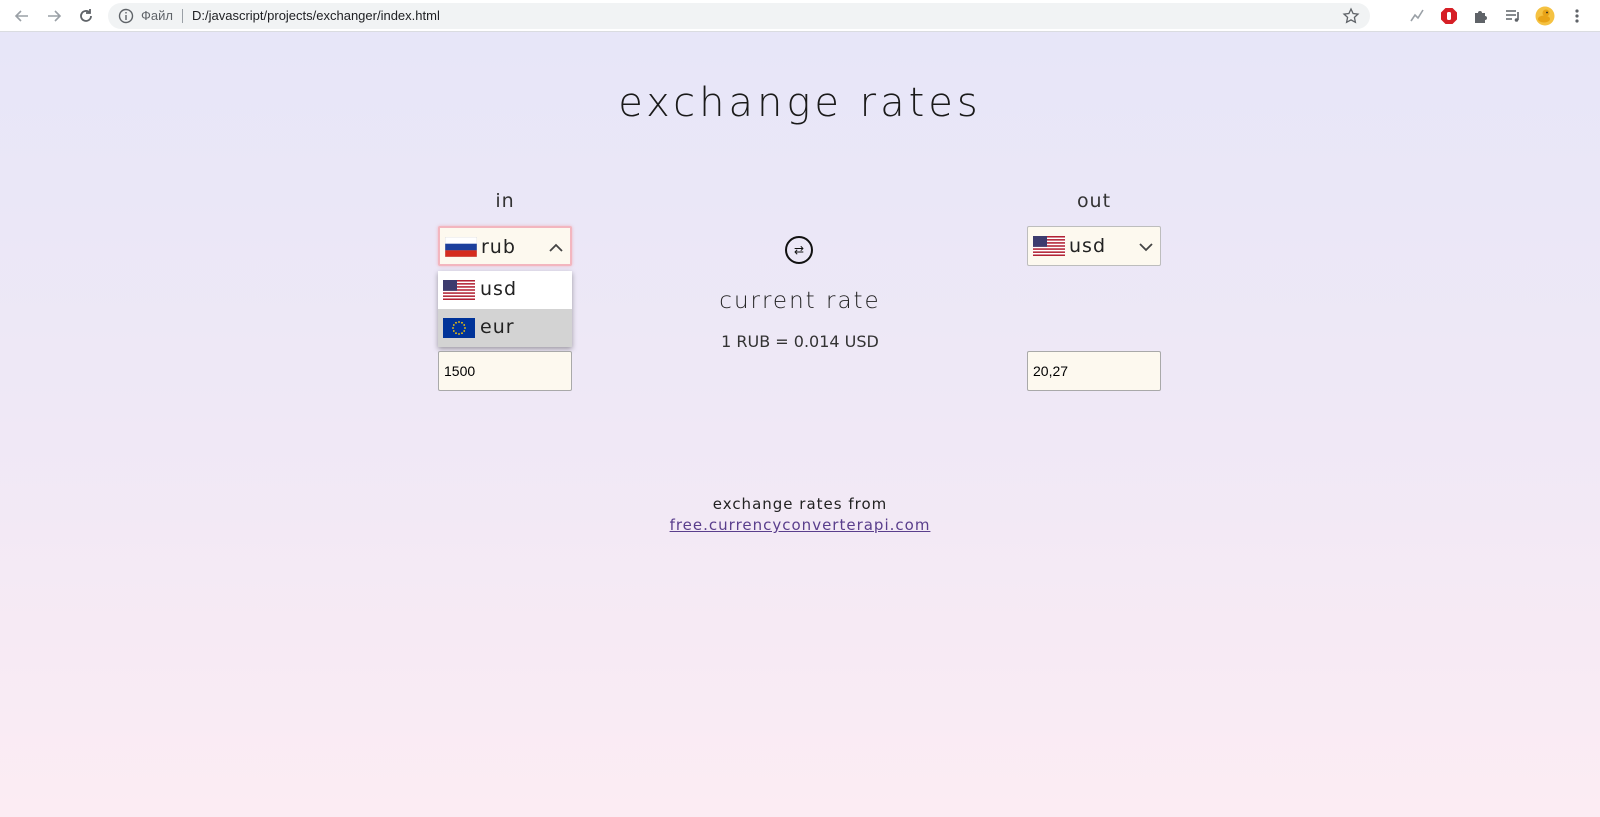 This screenshot has height=817, width=1600. I want to click on out-currency-select: usd, so click(1094, 246).